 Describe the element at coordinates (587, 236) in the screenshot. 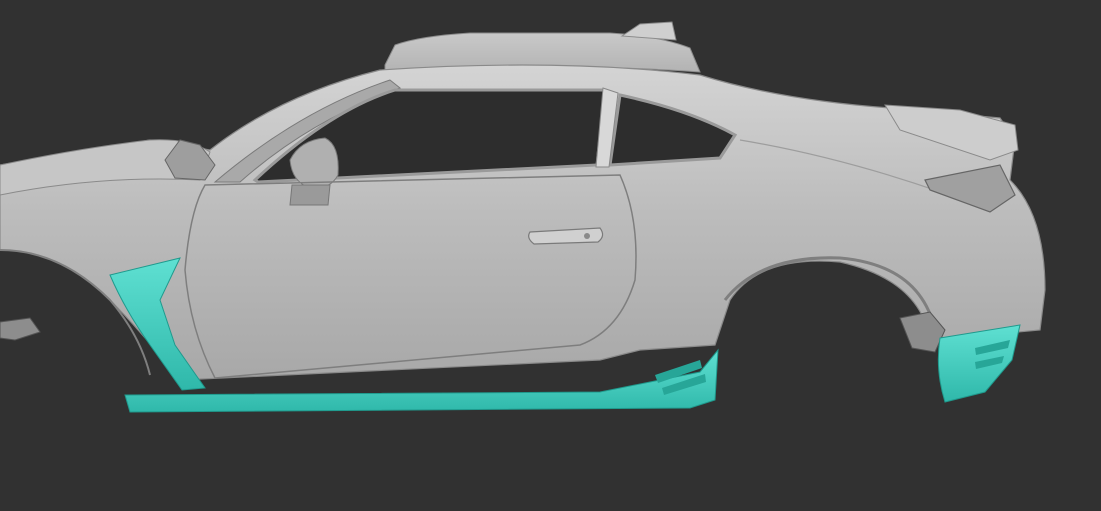

I see `door-handle-keyhole` at that location.